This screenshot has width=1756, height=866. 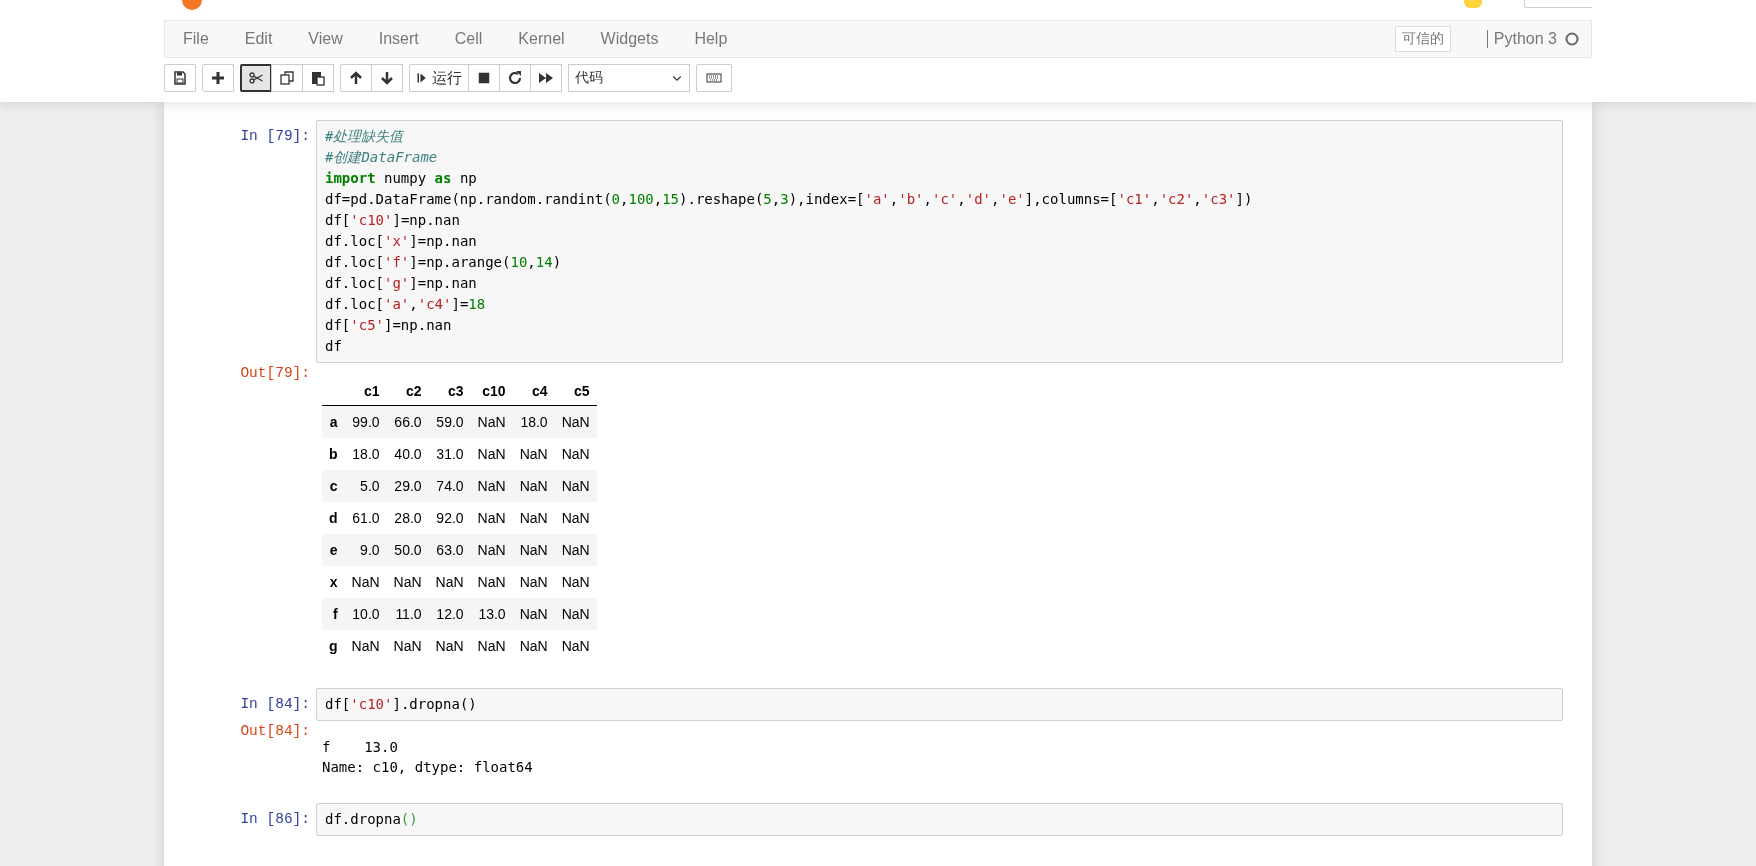 What do you see at coordinates (333, 486) in the screenshot?
I see `row-index: c` at bounding box center [333, 486].